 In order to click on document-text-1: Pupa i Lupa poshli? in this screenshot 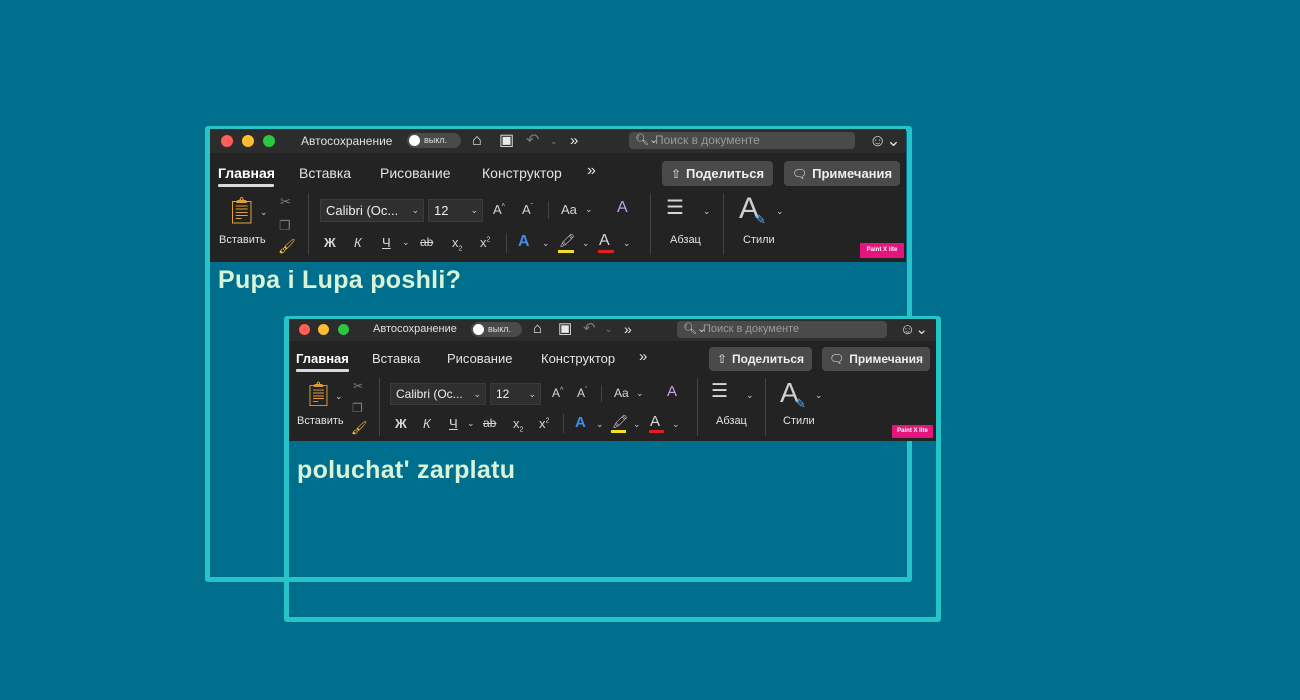, I will do `click(339, 280)`.